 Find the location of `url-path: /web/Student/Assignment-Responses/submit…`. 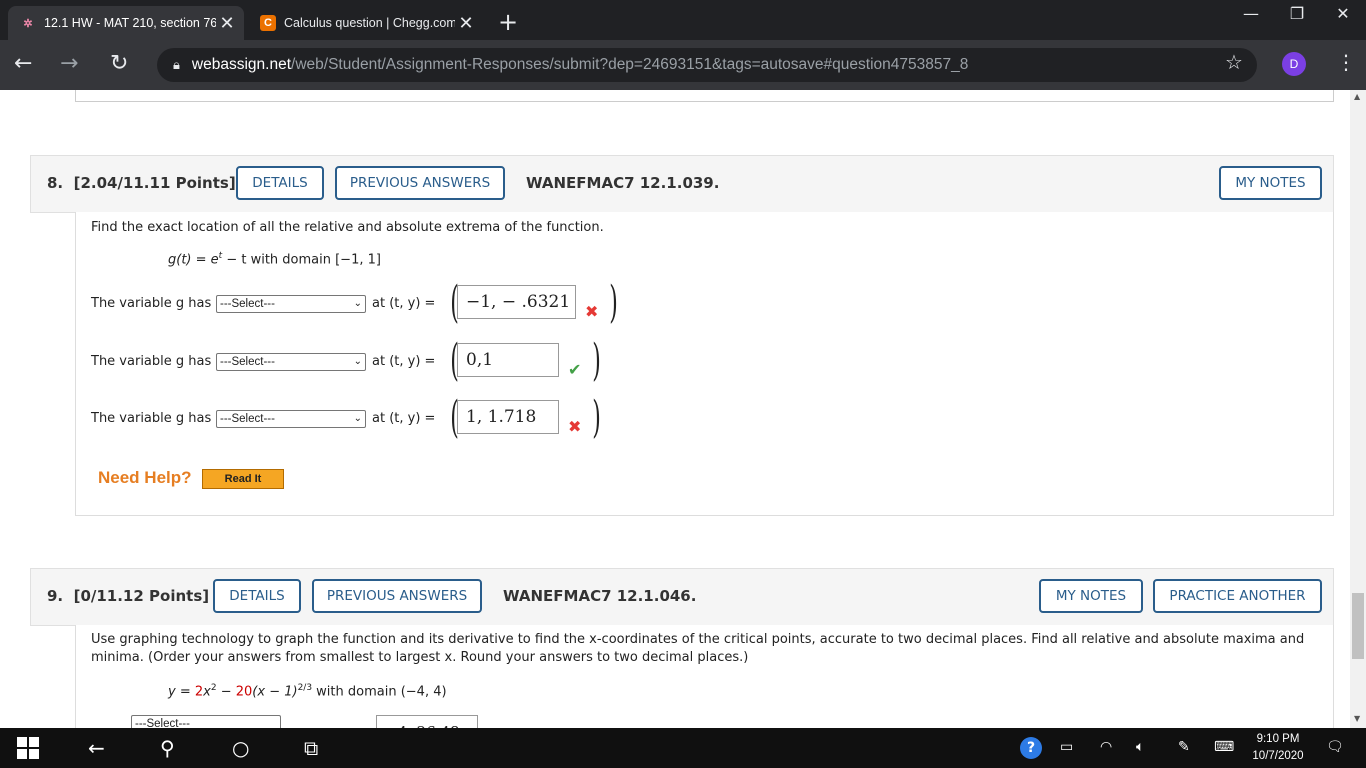

url-path: /web/Student/Assignment-Responses/submit… is located at coordinates (630, 64).